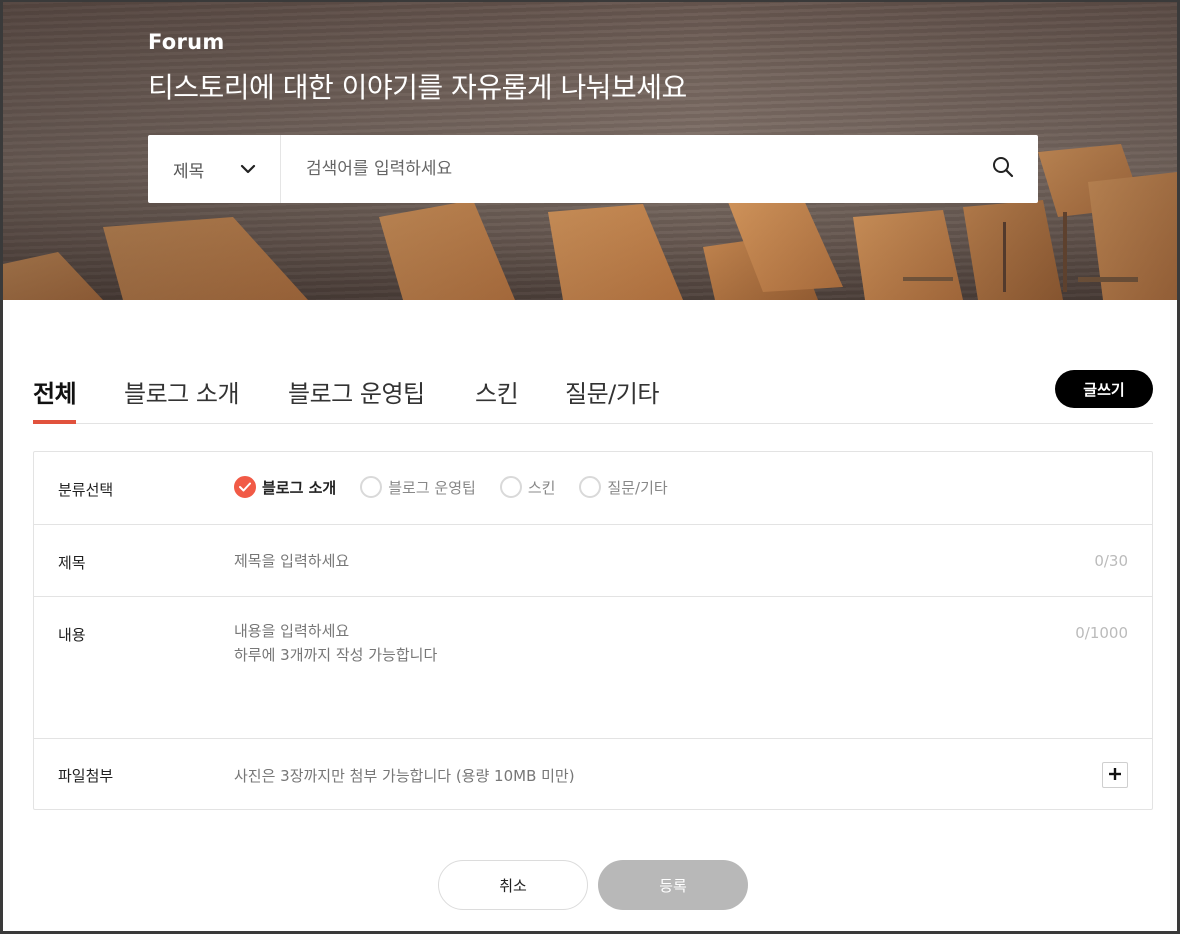 The width and height of the screenshot is (1180, 934). Describe the element at coordinates (673, 885) in the screenshot. I see `submit-button: 등록` at that location.